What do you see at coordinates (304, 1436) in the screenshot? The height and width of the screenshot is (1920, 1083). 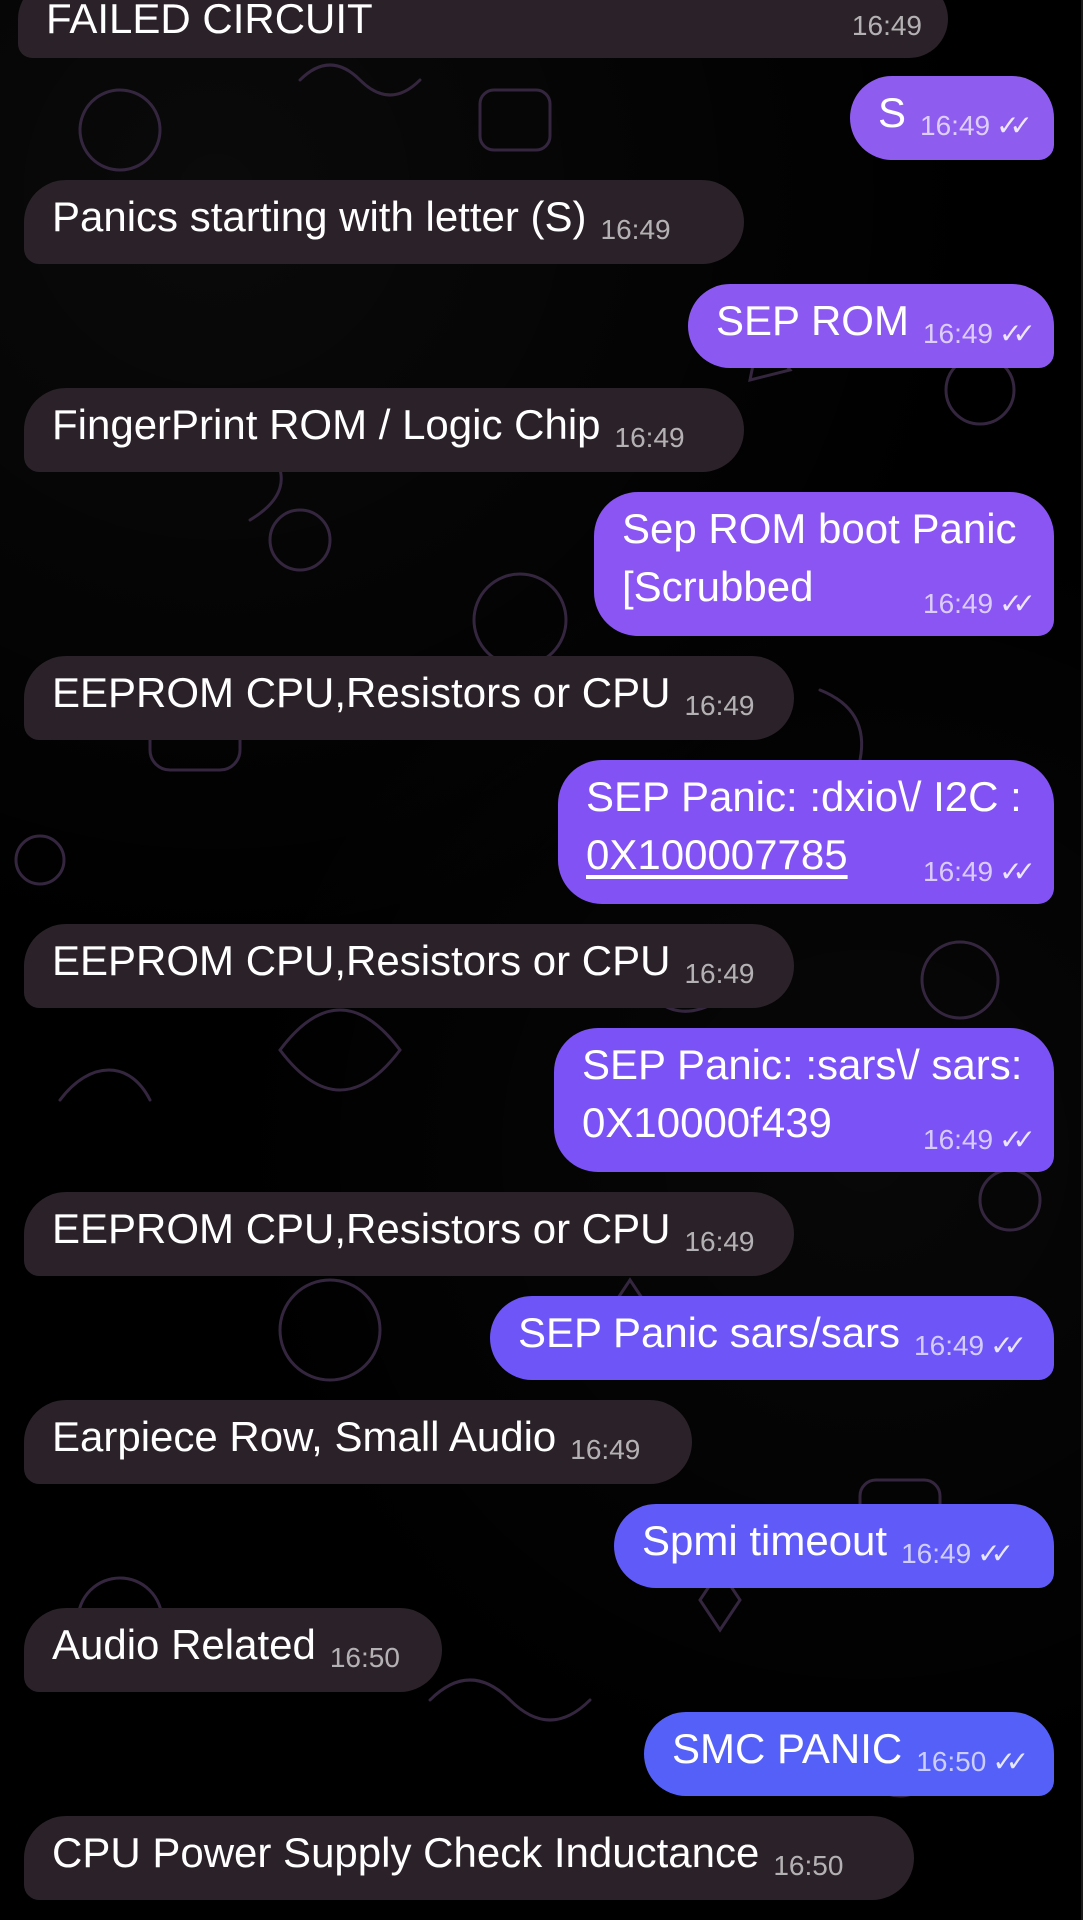 I see `message-text: Earpiece Row, Small Audio` at bounding box center [304, 1436].